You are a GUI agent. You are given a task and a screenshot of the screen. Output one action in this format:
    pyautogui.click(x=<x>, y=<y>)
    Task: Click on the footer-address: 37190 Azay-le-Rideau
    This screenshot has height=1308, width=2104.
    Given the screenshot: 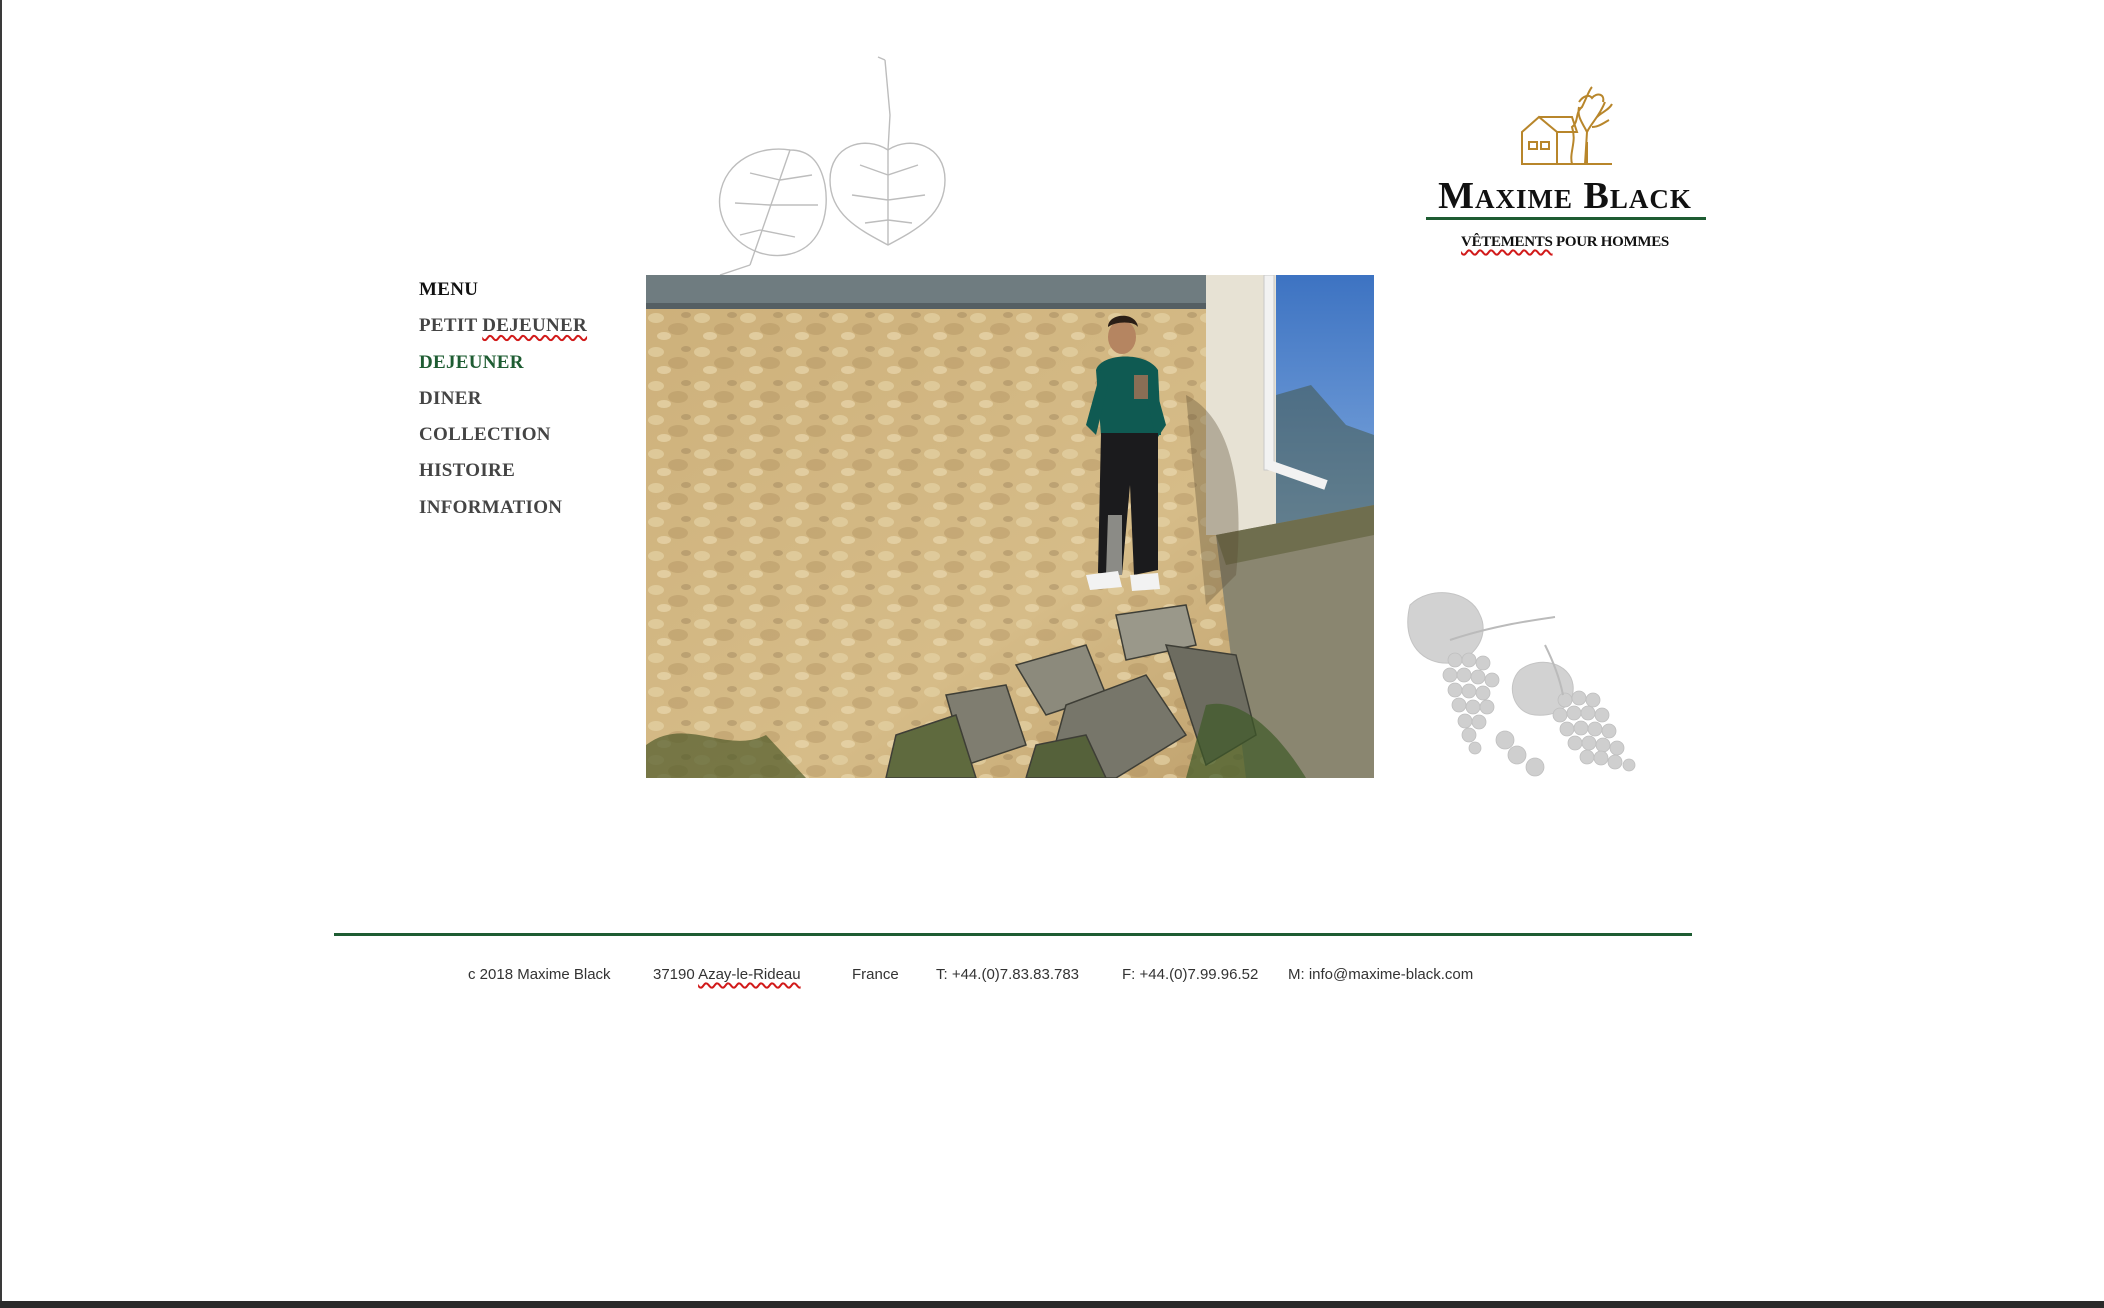 What is the action you would take?
    pyautogui.click(x=727, y=974)
    